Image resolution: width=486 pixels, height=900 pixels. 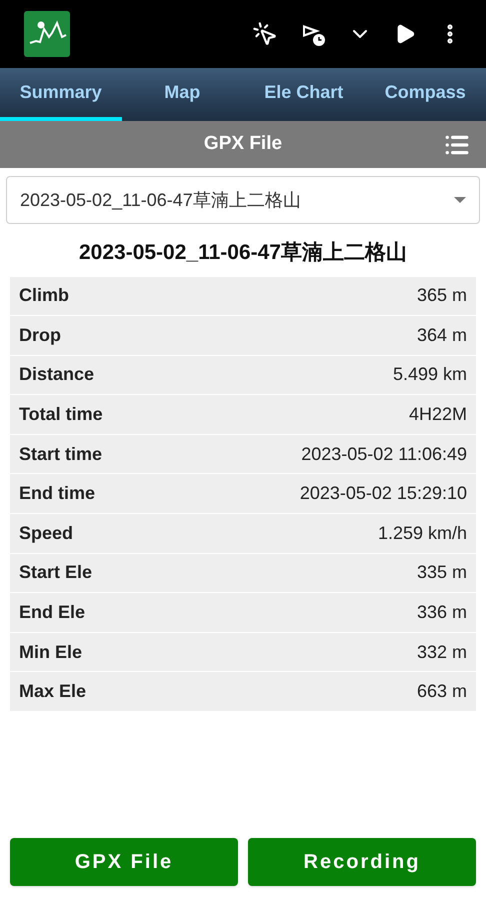 I want to click on tab: Ele Chart, so click(x=303, y=94).